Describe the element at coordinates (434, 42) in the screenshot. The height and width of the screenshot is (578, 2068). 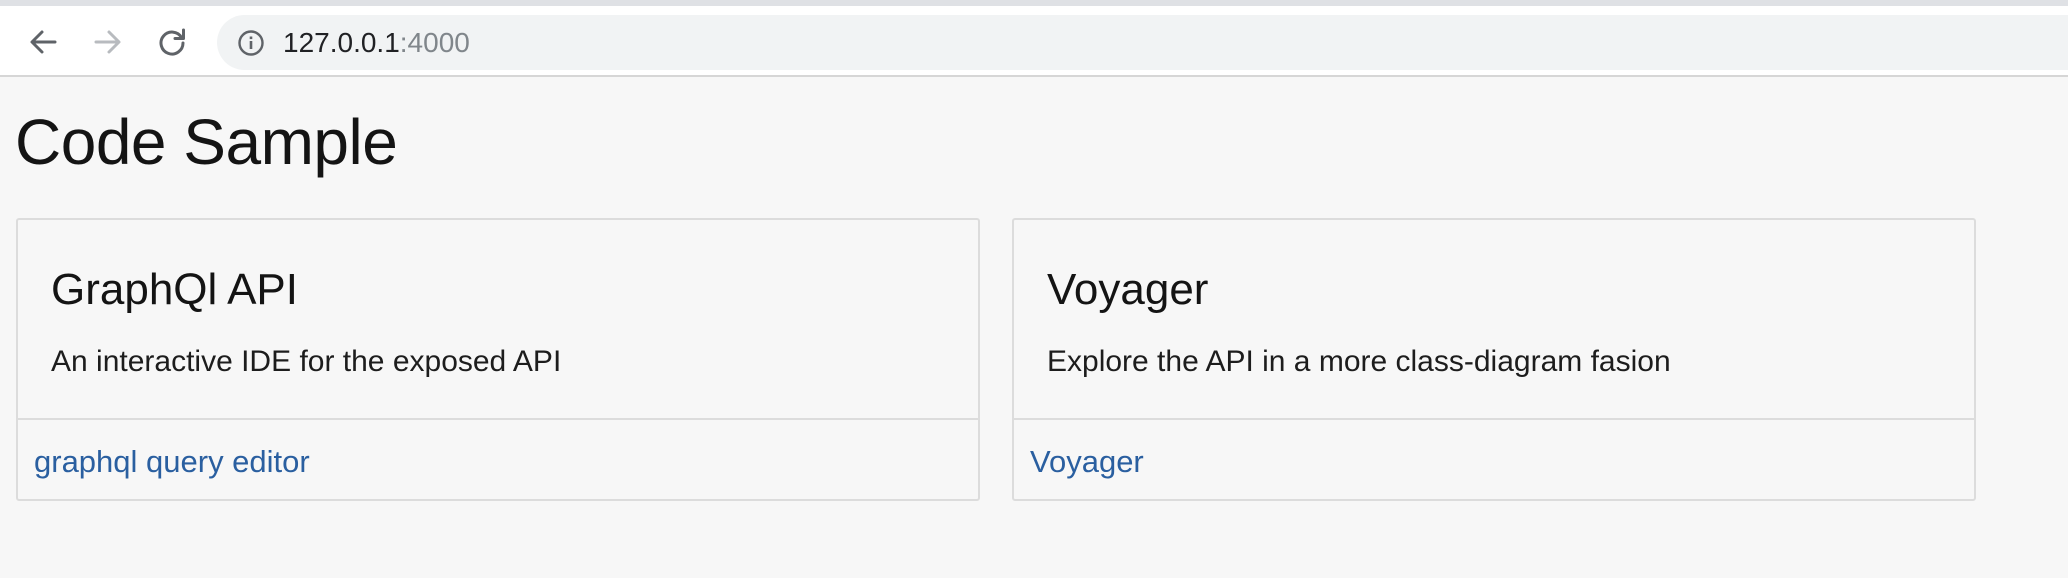
I see `url-port: :4000` at that location.